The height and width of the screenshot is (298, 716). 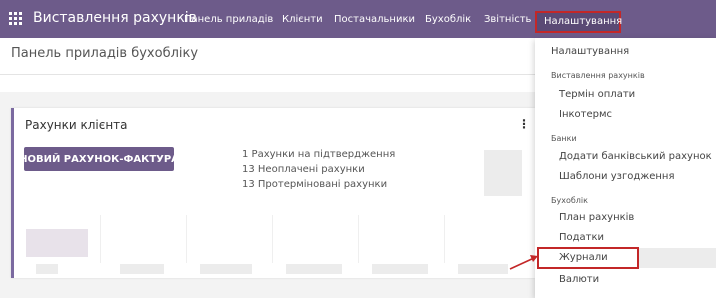 What do you see at coordinates (318, 154) in the screenshot?
I see `stat-invoices-to-validate: 1 Рахунки на підтвердження` at bounding box center [318, 154].